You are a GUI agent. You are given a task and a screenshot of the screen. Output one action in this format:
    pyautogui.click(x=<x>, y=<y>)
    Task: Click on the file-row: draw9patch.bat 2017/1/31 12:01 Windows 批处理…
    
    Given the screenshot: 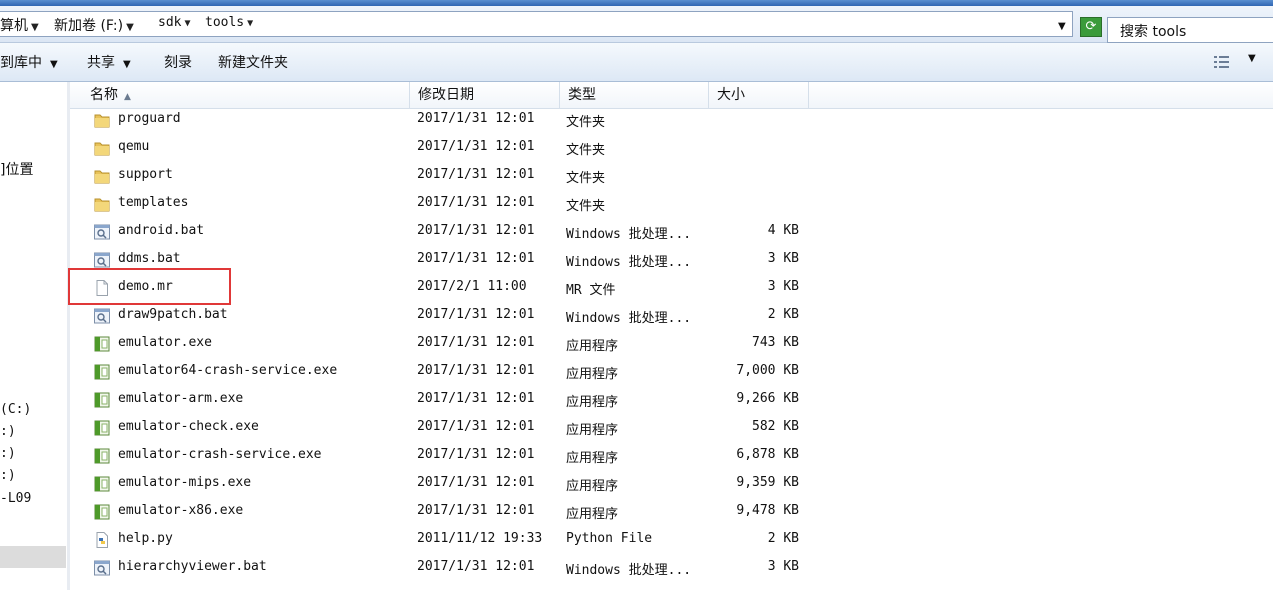 What is the action you would take?
    pyautogui.click(x=671, y=316)
    